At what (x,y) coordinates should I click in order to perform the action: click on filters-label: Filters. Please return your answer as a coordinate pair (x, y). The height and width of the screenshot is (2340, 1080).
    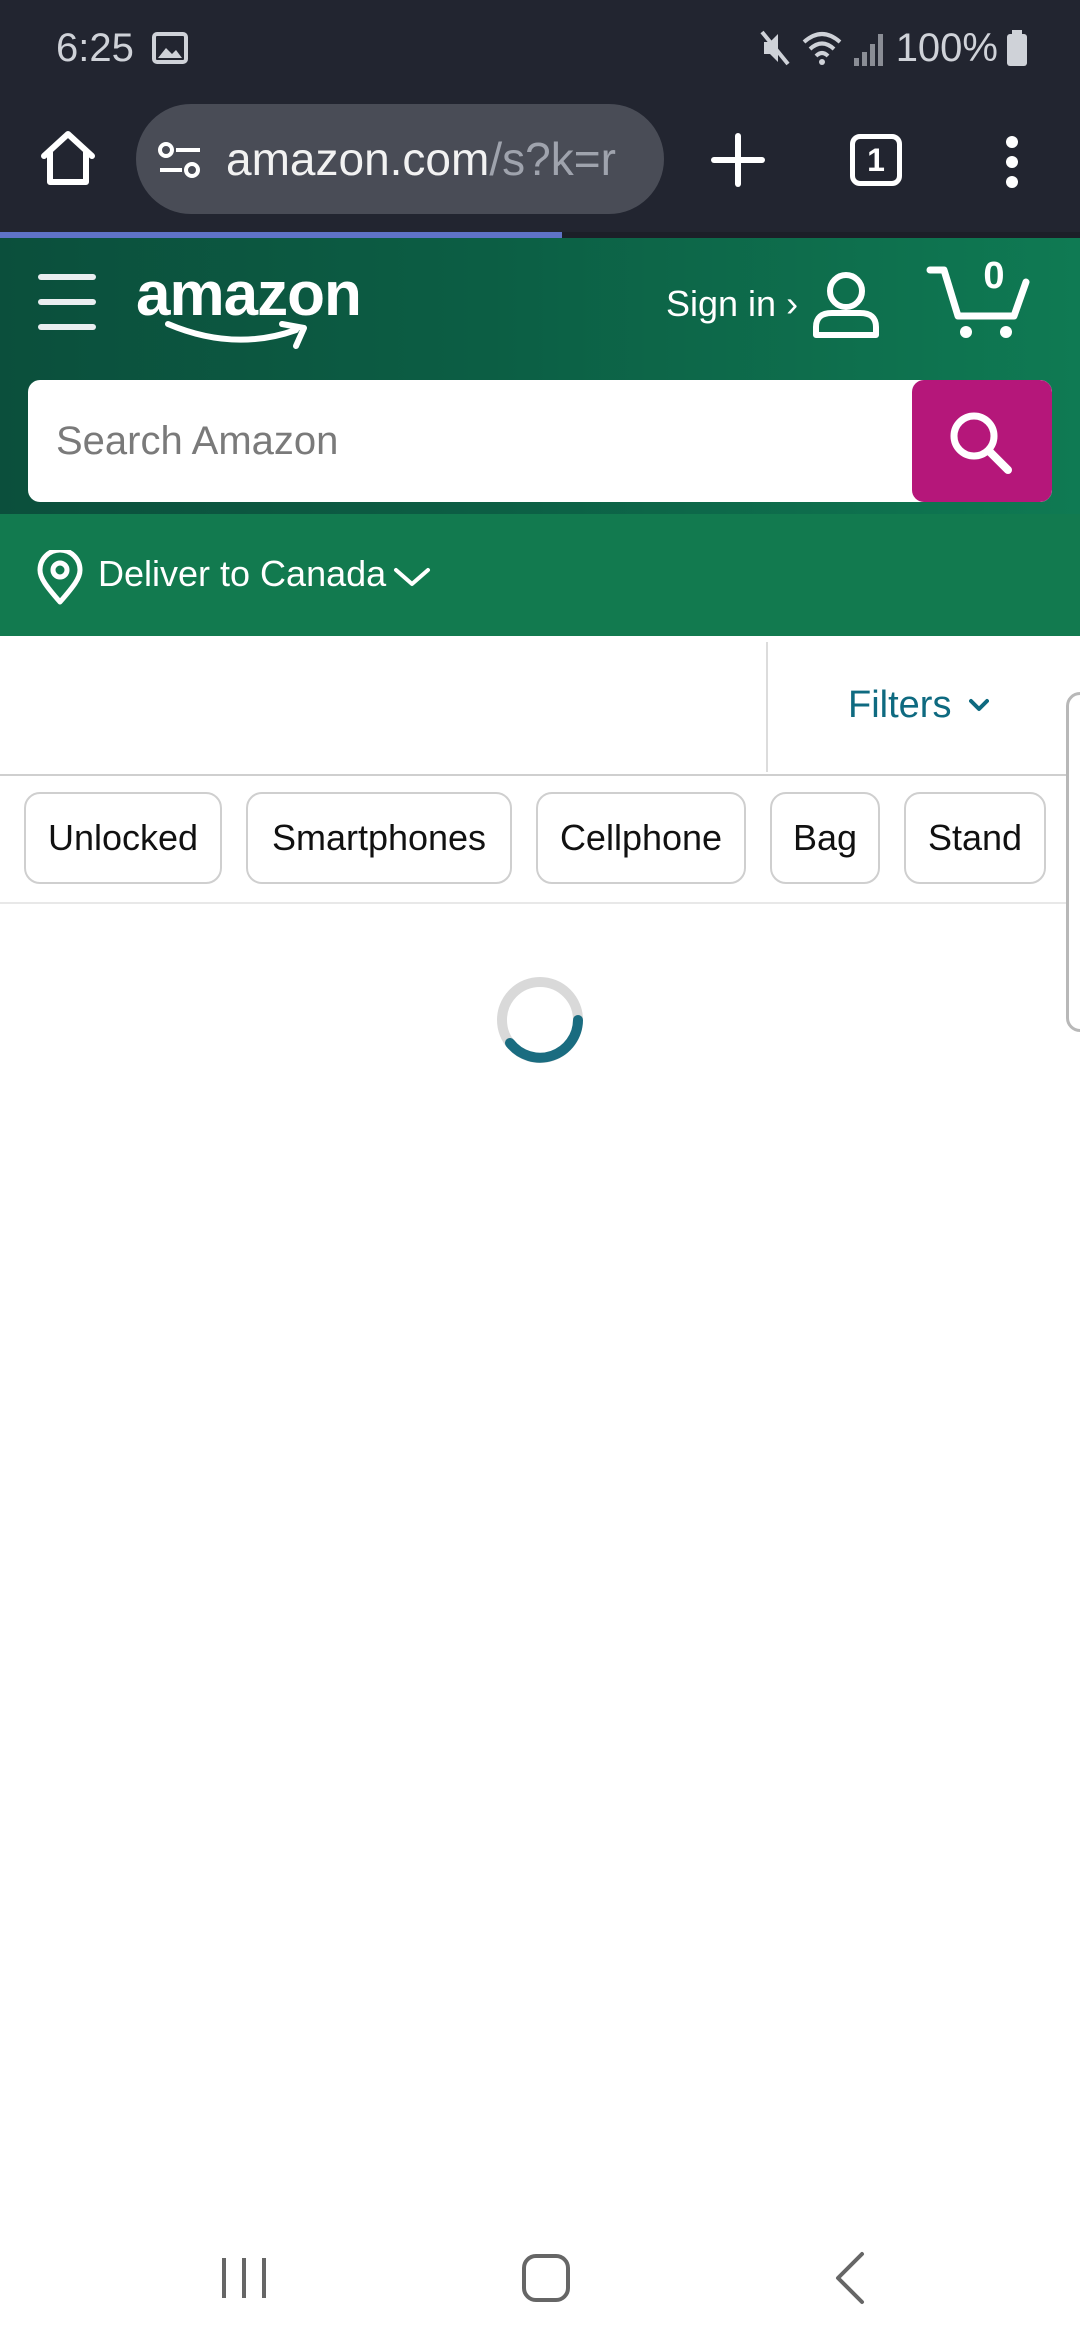
    Looking at the image, I should click on (900, 704).